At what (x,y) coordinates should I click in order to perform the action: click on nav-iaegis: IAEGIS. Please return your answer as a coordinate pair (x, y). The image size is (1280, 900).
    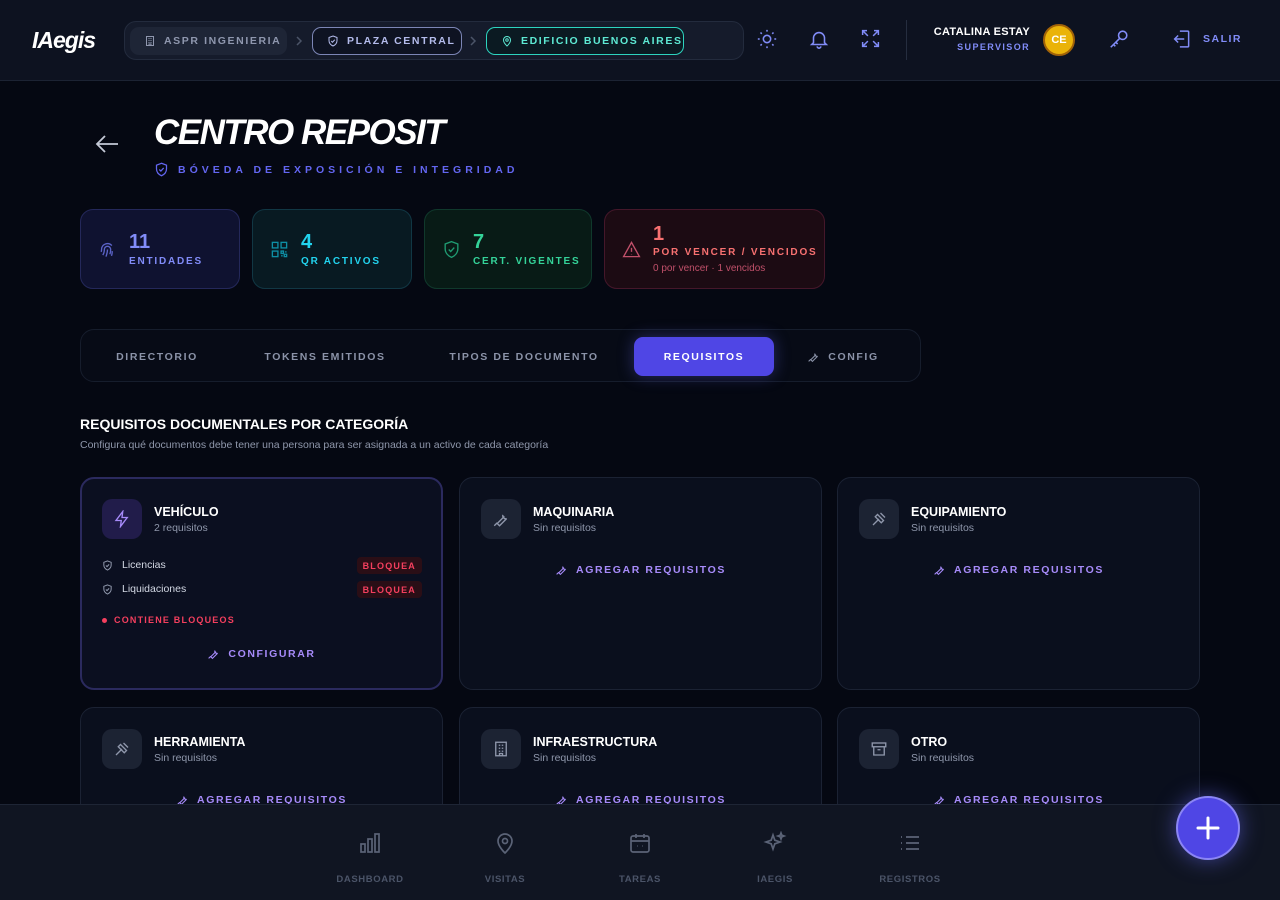
    Looking at the image, I should click on (775, 858).